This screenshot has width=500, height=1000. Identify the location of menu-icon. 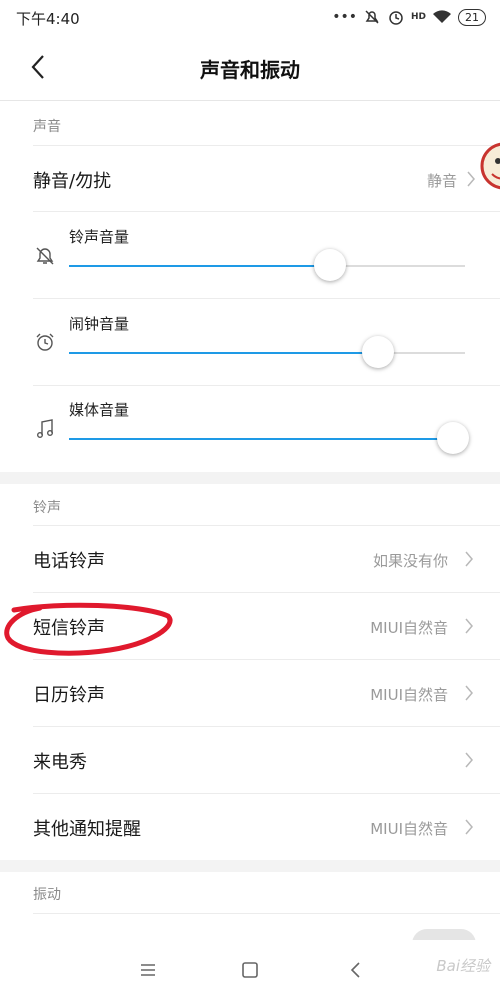
(148, 970).